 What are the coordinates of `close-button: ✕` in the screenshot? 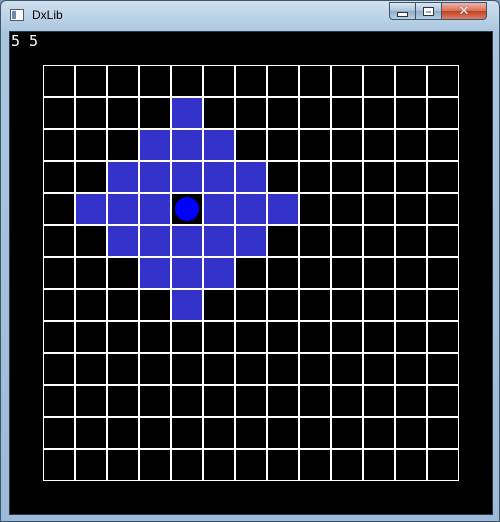 It's located at (464, 11).